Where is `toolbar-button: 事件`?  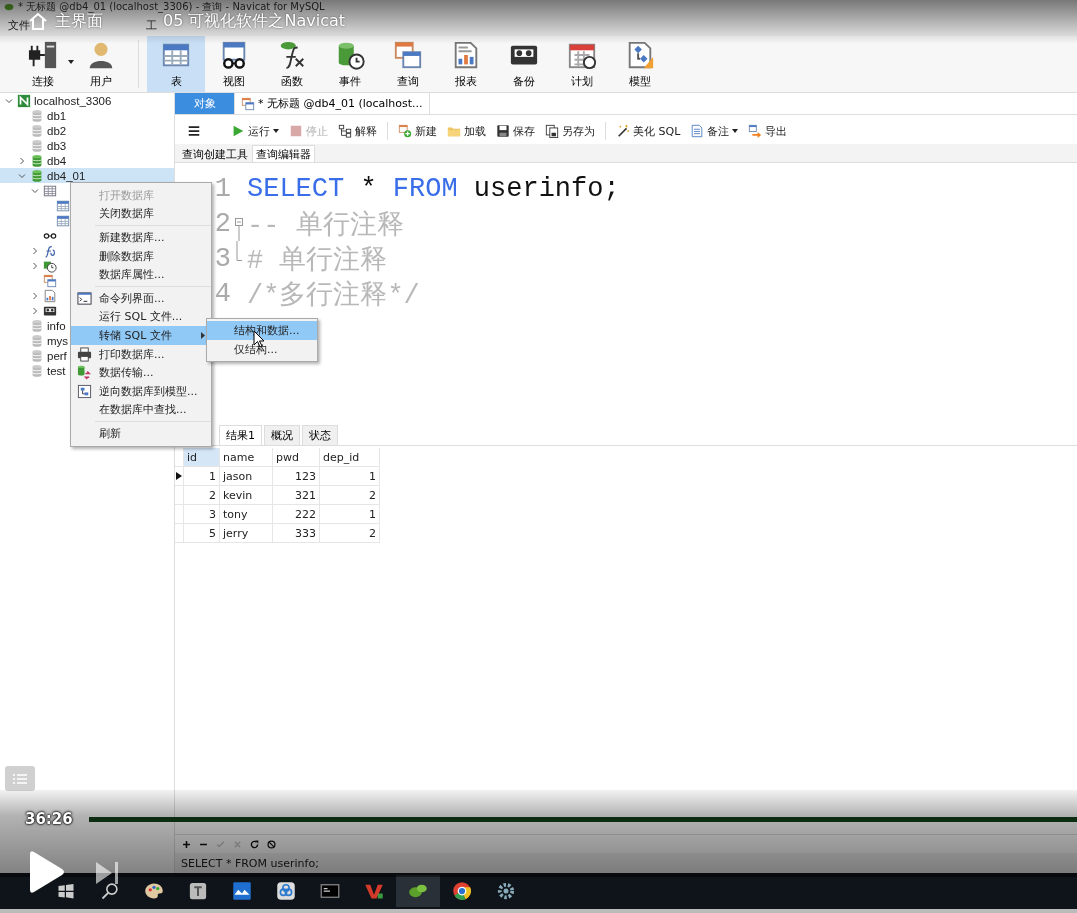
toolbar-button: 事件 is located at coordinates (350, 64).